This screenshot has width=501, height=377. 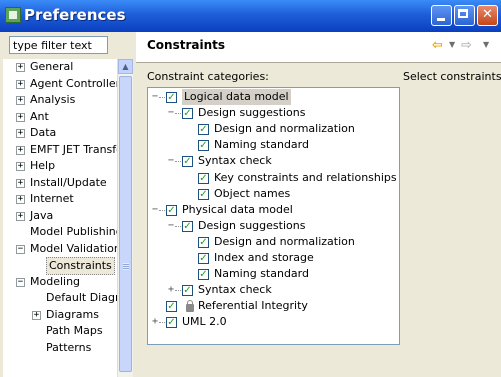 What do you see at coordinates (273, 194) in the screenshot?
I see `tree-node-object-names: ✓ Object names` at bounding box center [273, 194].